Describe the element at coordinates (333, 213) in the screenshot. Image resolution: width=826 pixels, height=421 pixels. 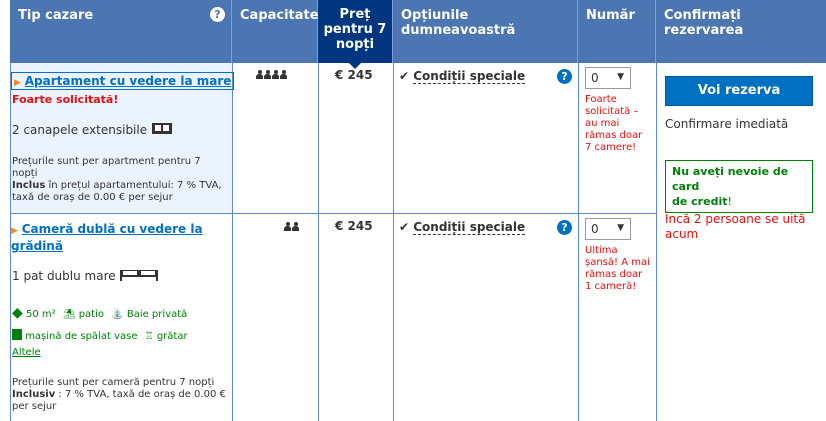
I see `row-divider` at that location.